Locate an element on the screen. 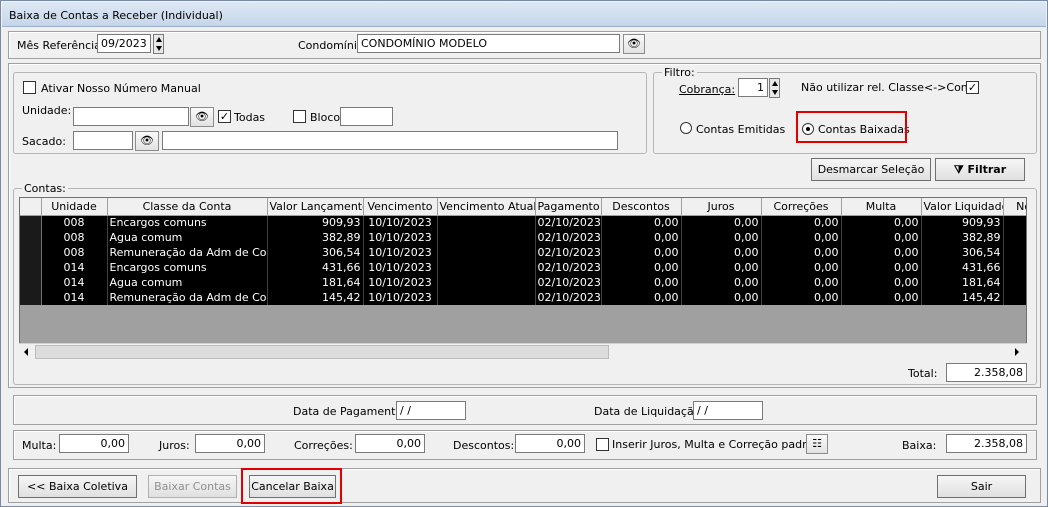  search-unidade-button: 👁 is located at coordinates (202, 117).